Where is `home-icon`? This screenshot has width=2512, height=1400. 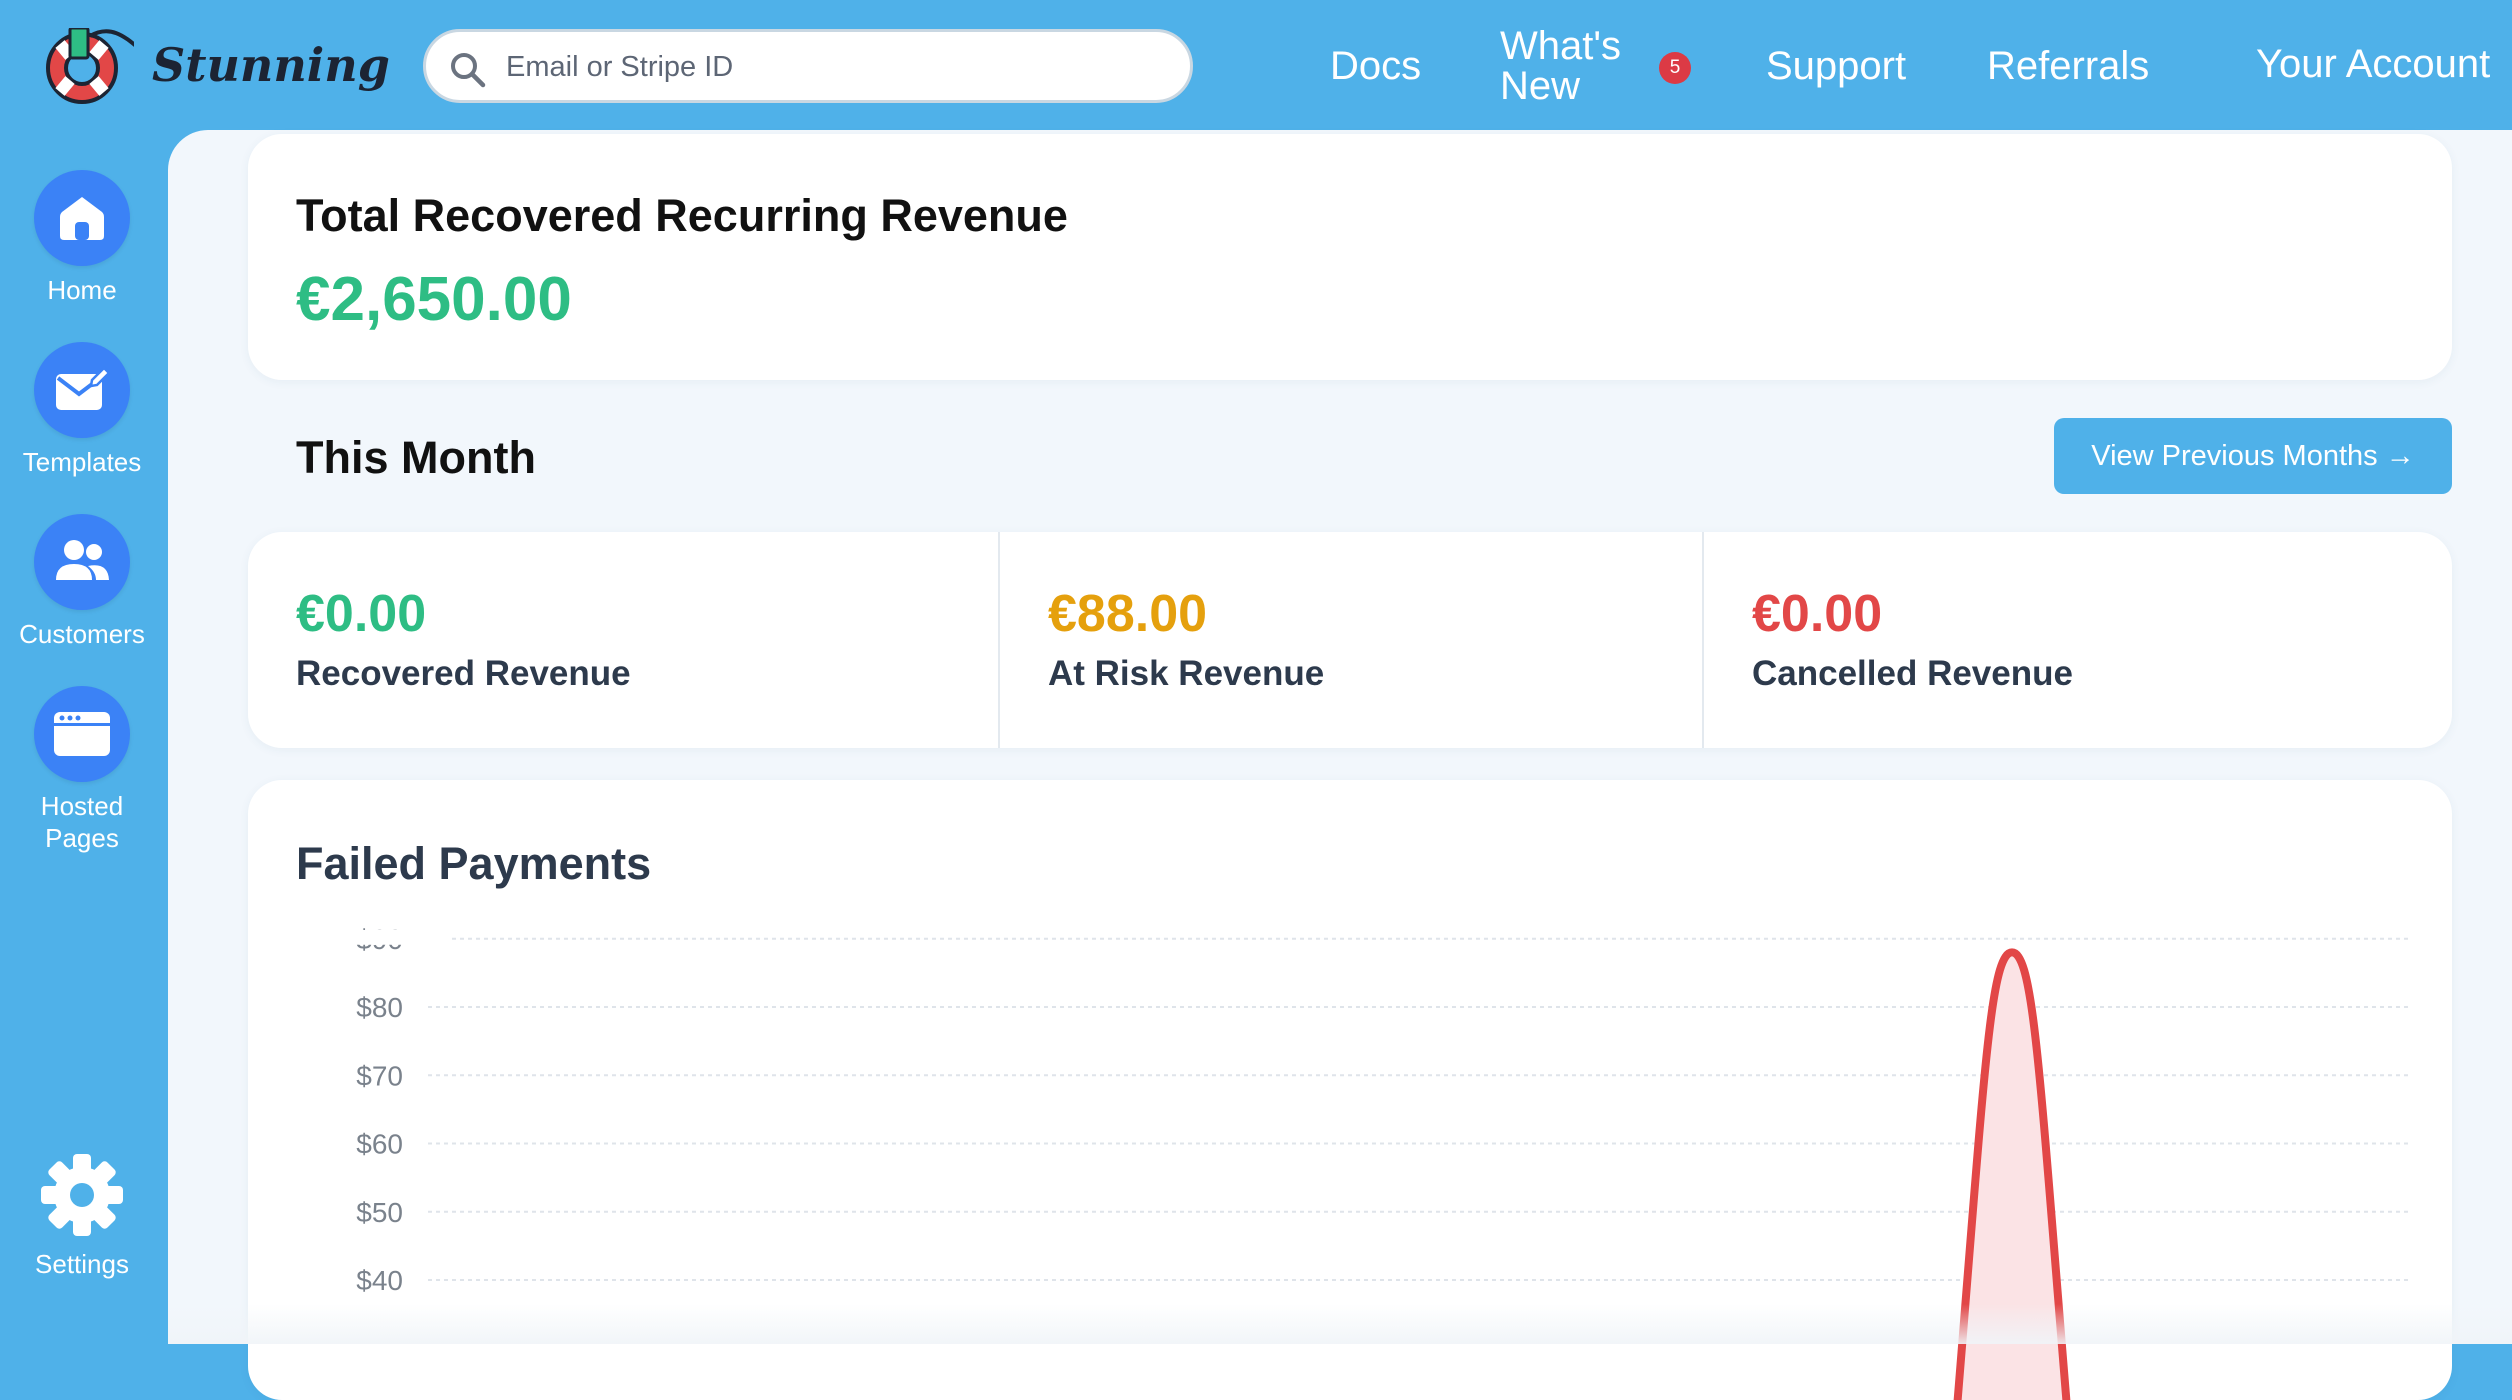
home-icon is located at coordinates (82, 218).